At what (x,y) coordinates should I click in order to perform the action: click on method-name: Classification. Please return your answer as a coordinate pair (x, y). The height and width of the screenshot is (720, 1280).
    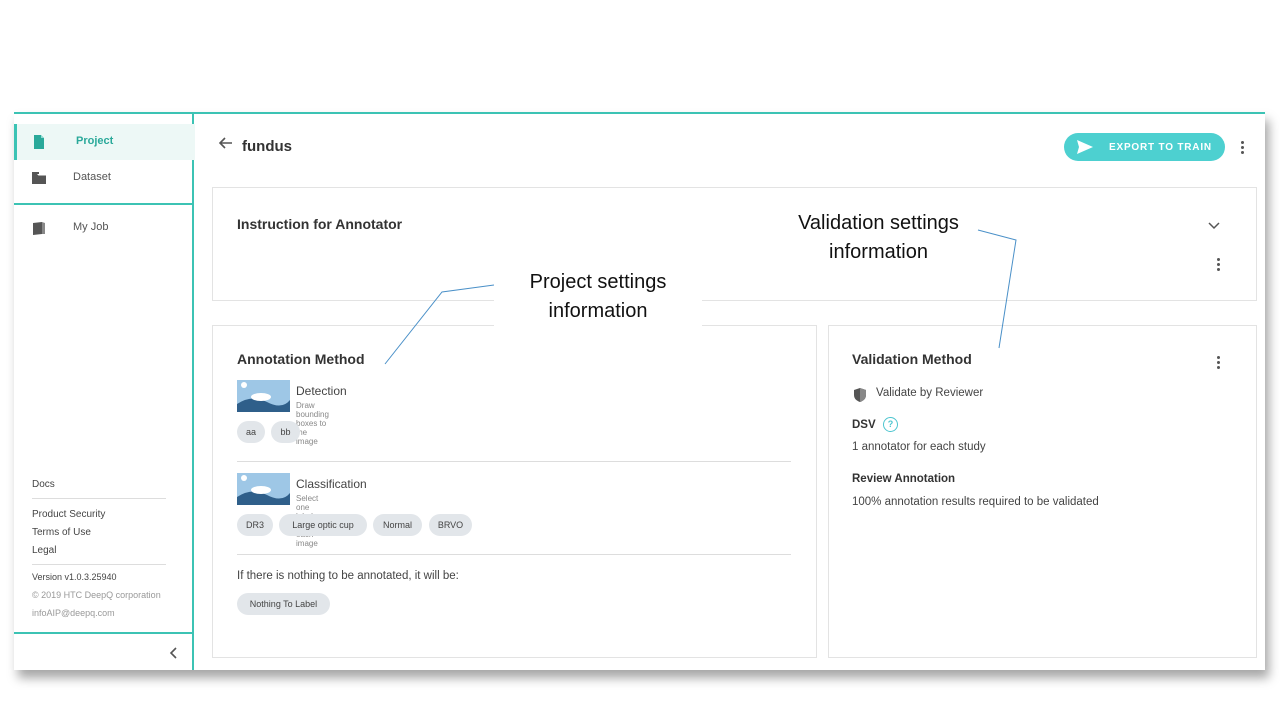
    Looking at the image, I should click on (331, 484).